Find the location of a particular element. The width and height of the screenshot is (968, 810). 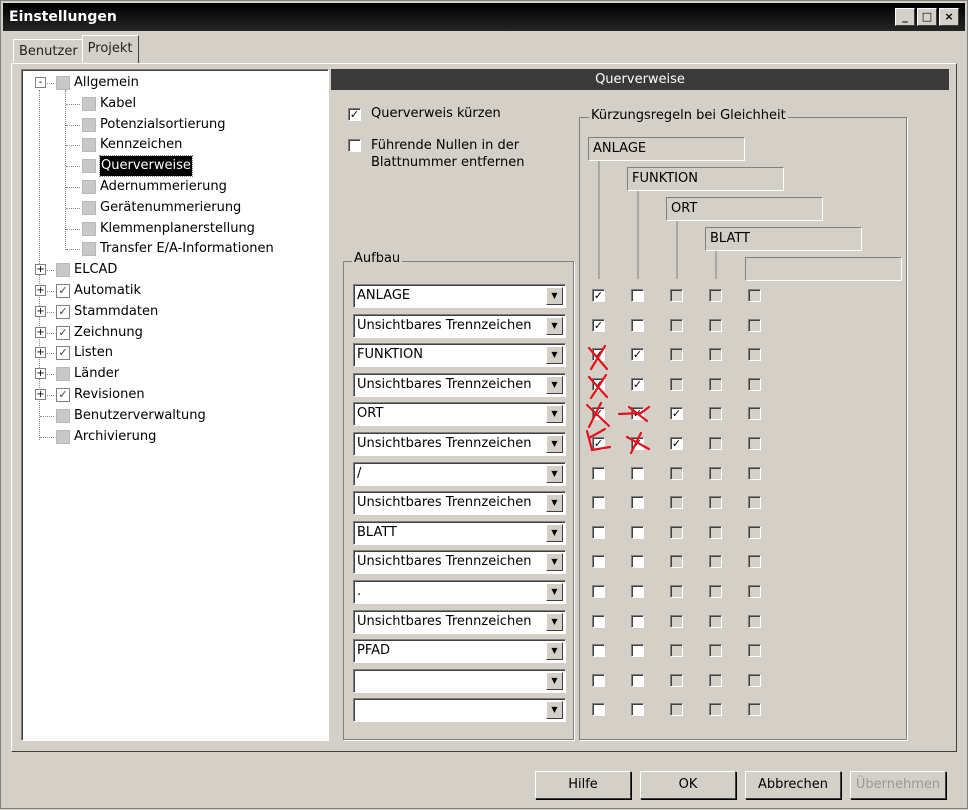

aufbau-combo: . ▼ is located at coordinates (459, 592).